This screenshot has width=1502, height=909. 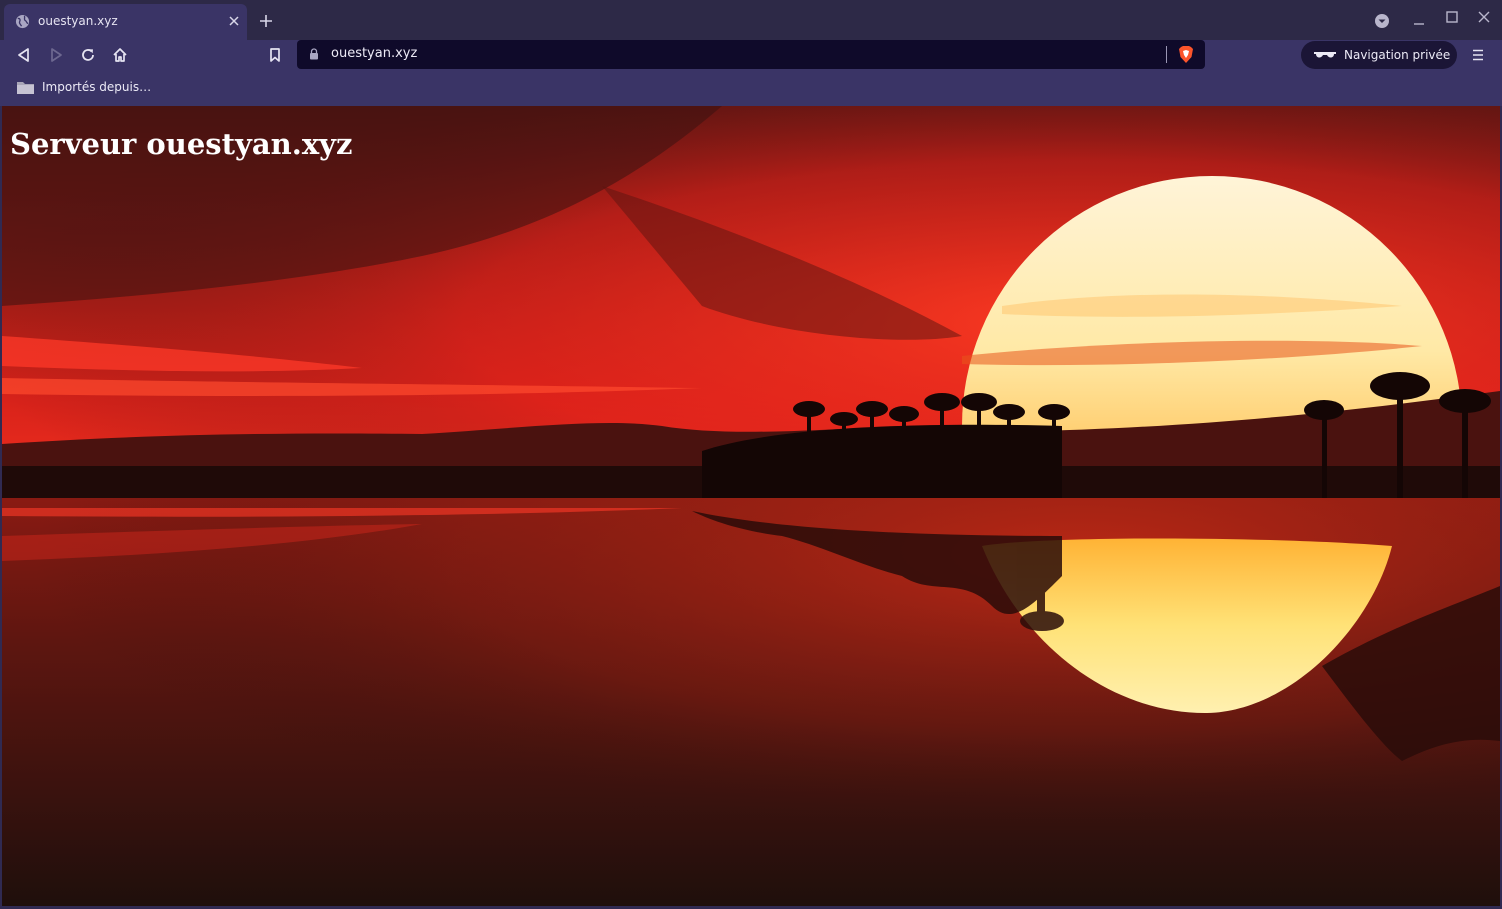 What do you see at coordinates (1419, 20) in the screenshot?
I see `minimize-icon` at bounding box center [1419, 20].